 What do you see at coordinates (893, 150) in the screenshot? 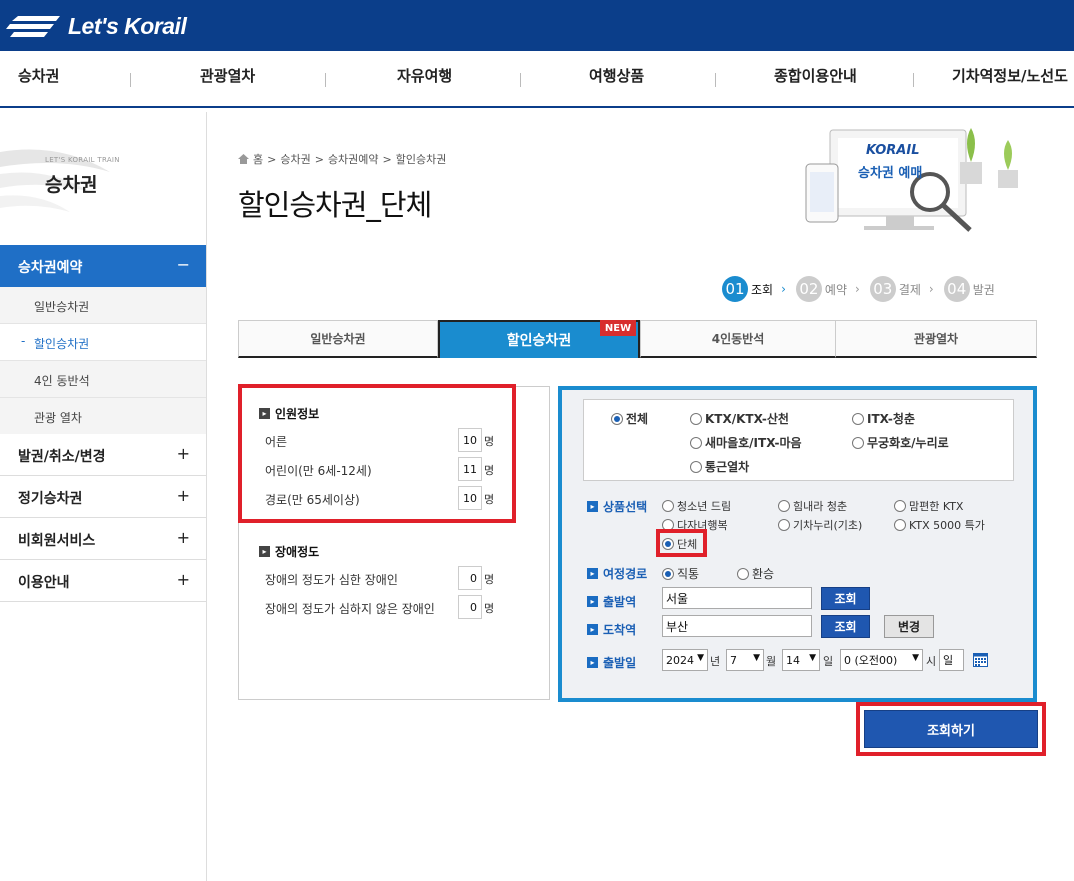
I see `banner-brand: KORAIL` at bounding box center [893, 150].